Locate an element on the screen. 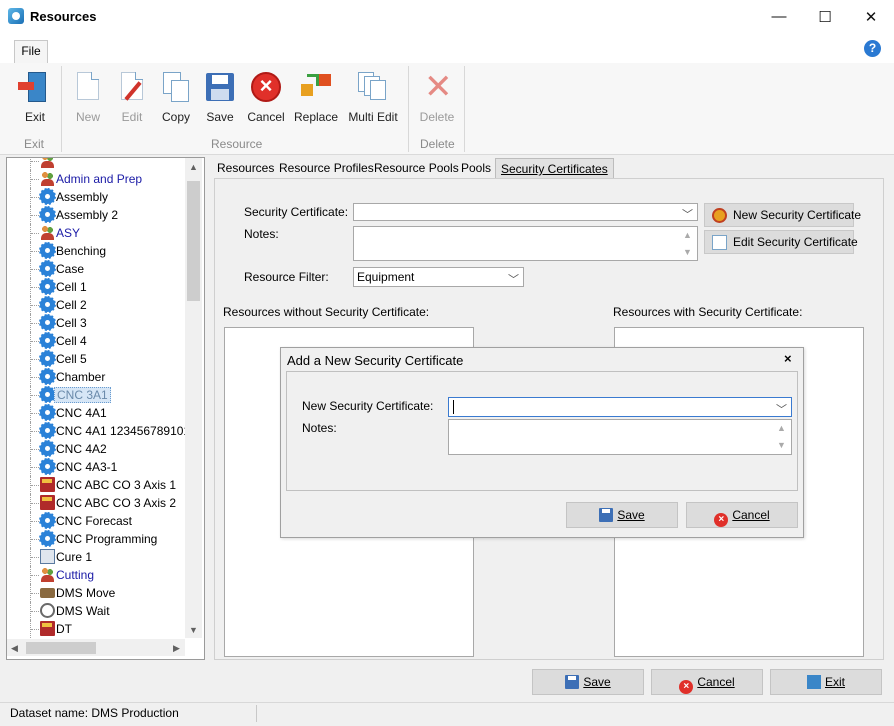 The height and width of the screenshot is (726, 894). tree-item: CNC Programming is located at coordinates (99, 539).